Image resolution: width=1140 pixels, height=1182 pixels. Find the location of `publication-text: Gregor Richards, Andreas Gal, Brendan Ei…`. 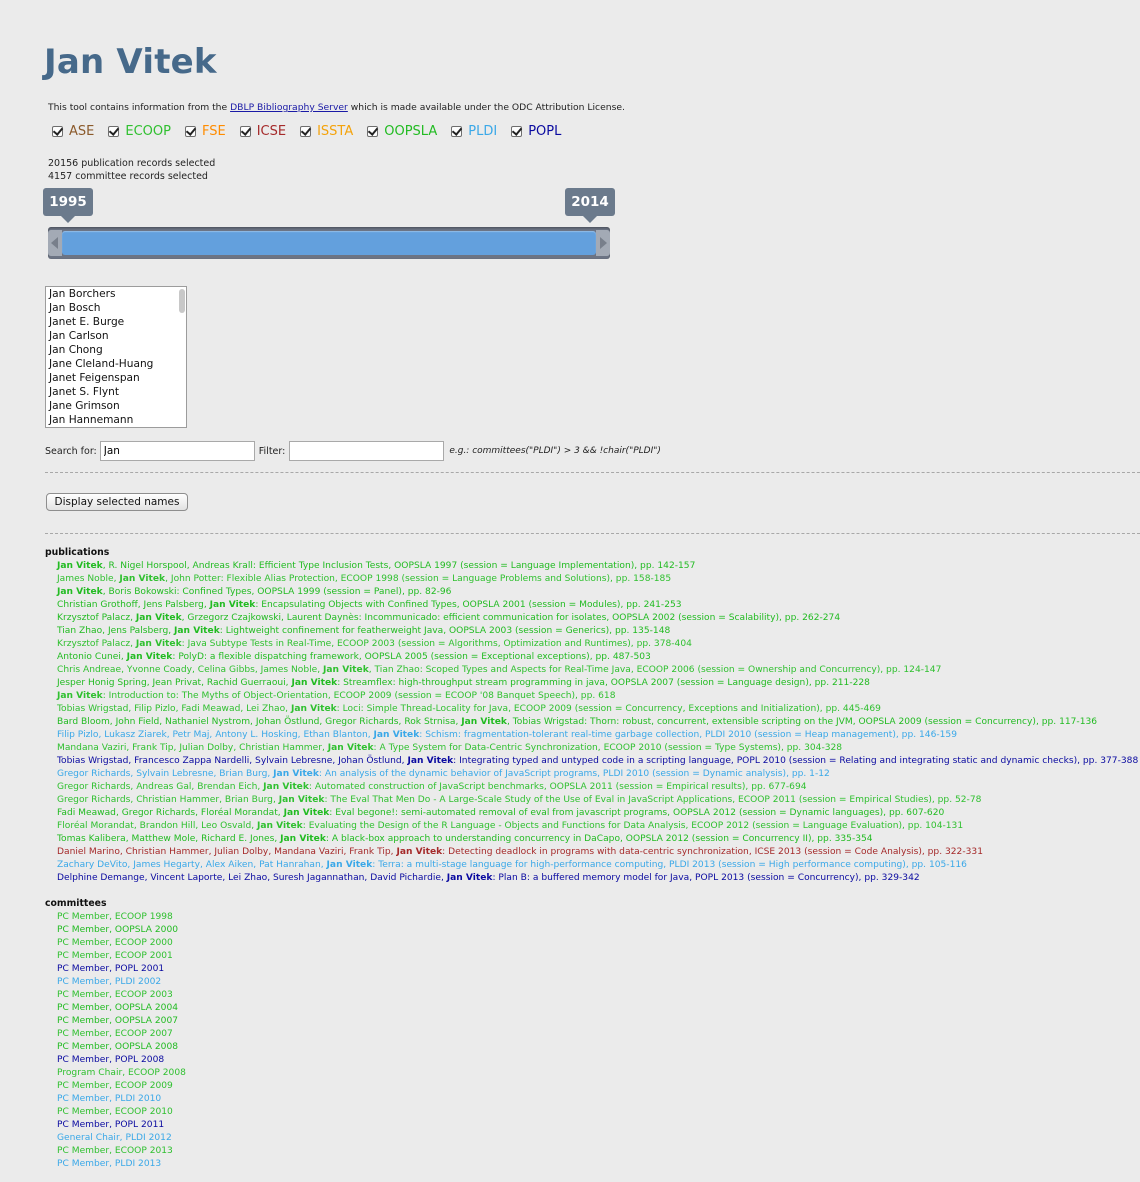

publication-text: Gregor Richards, Andreas Gal, Brendan Ei… is located at coordinates (160, 787).